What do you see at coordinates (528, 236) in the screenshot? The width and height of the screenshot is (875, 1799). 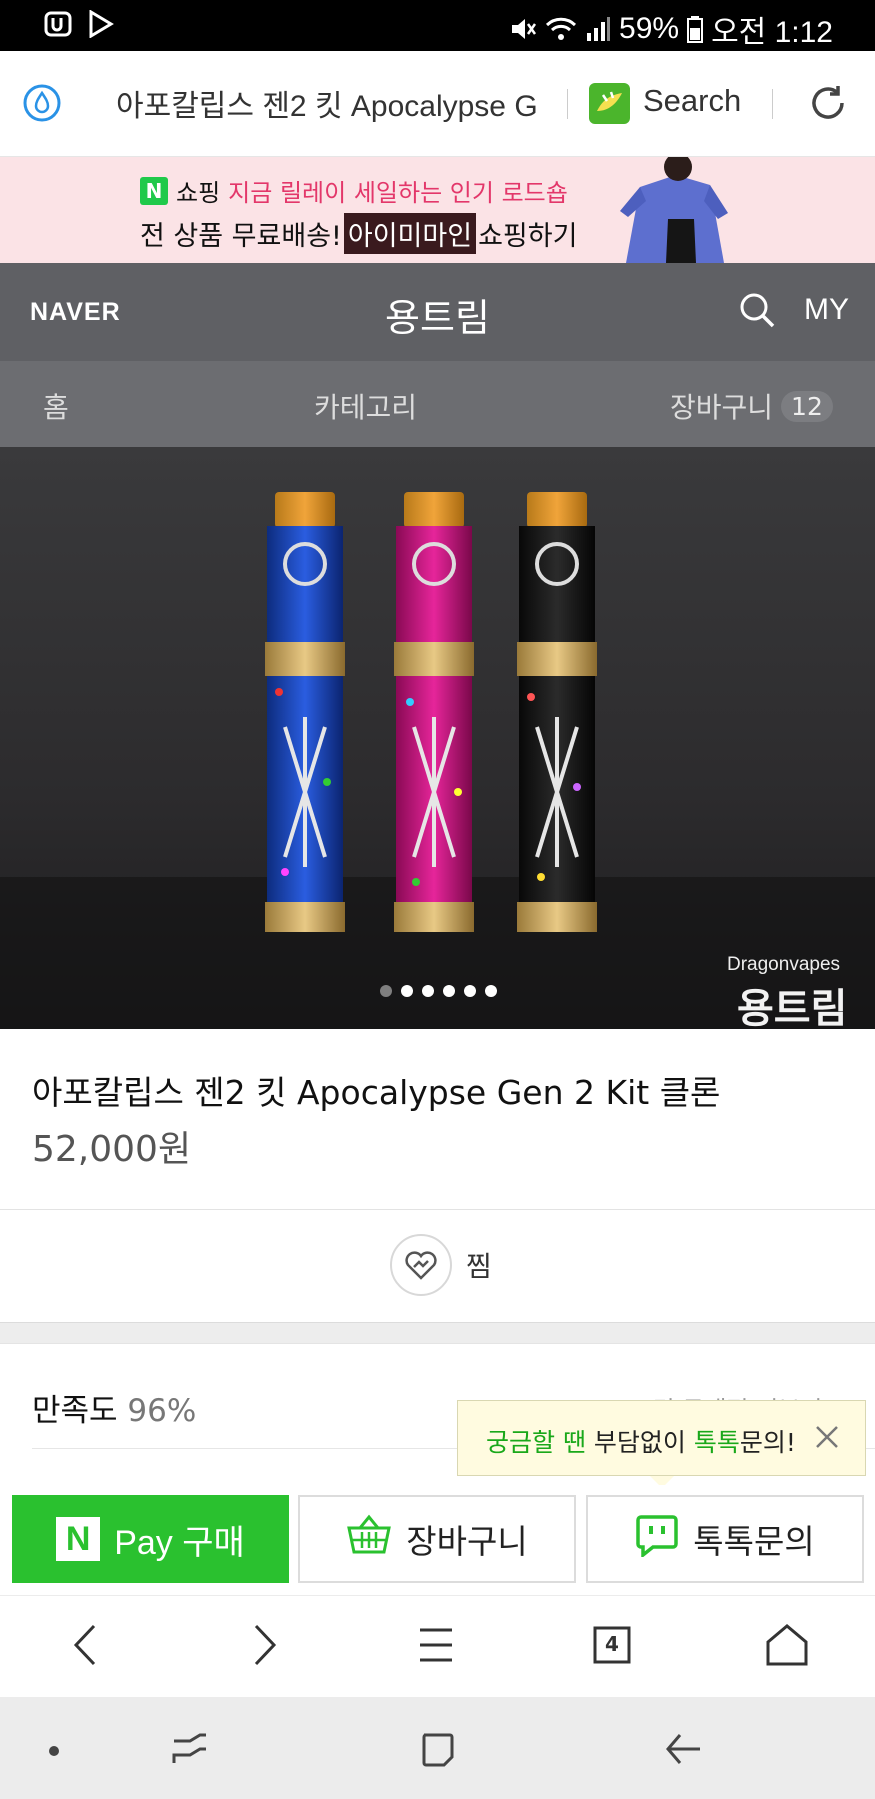 I see `ad-cta: 쇼핑하기` at bounding box center [528, 236].